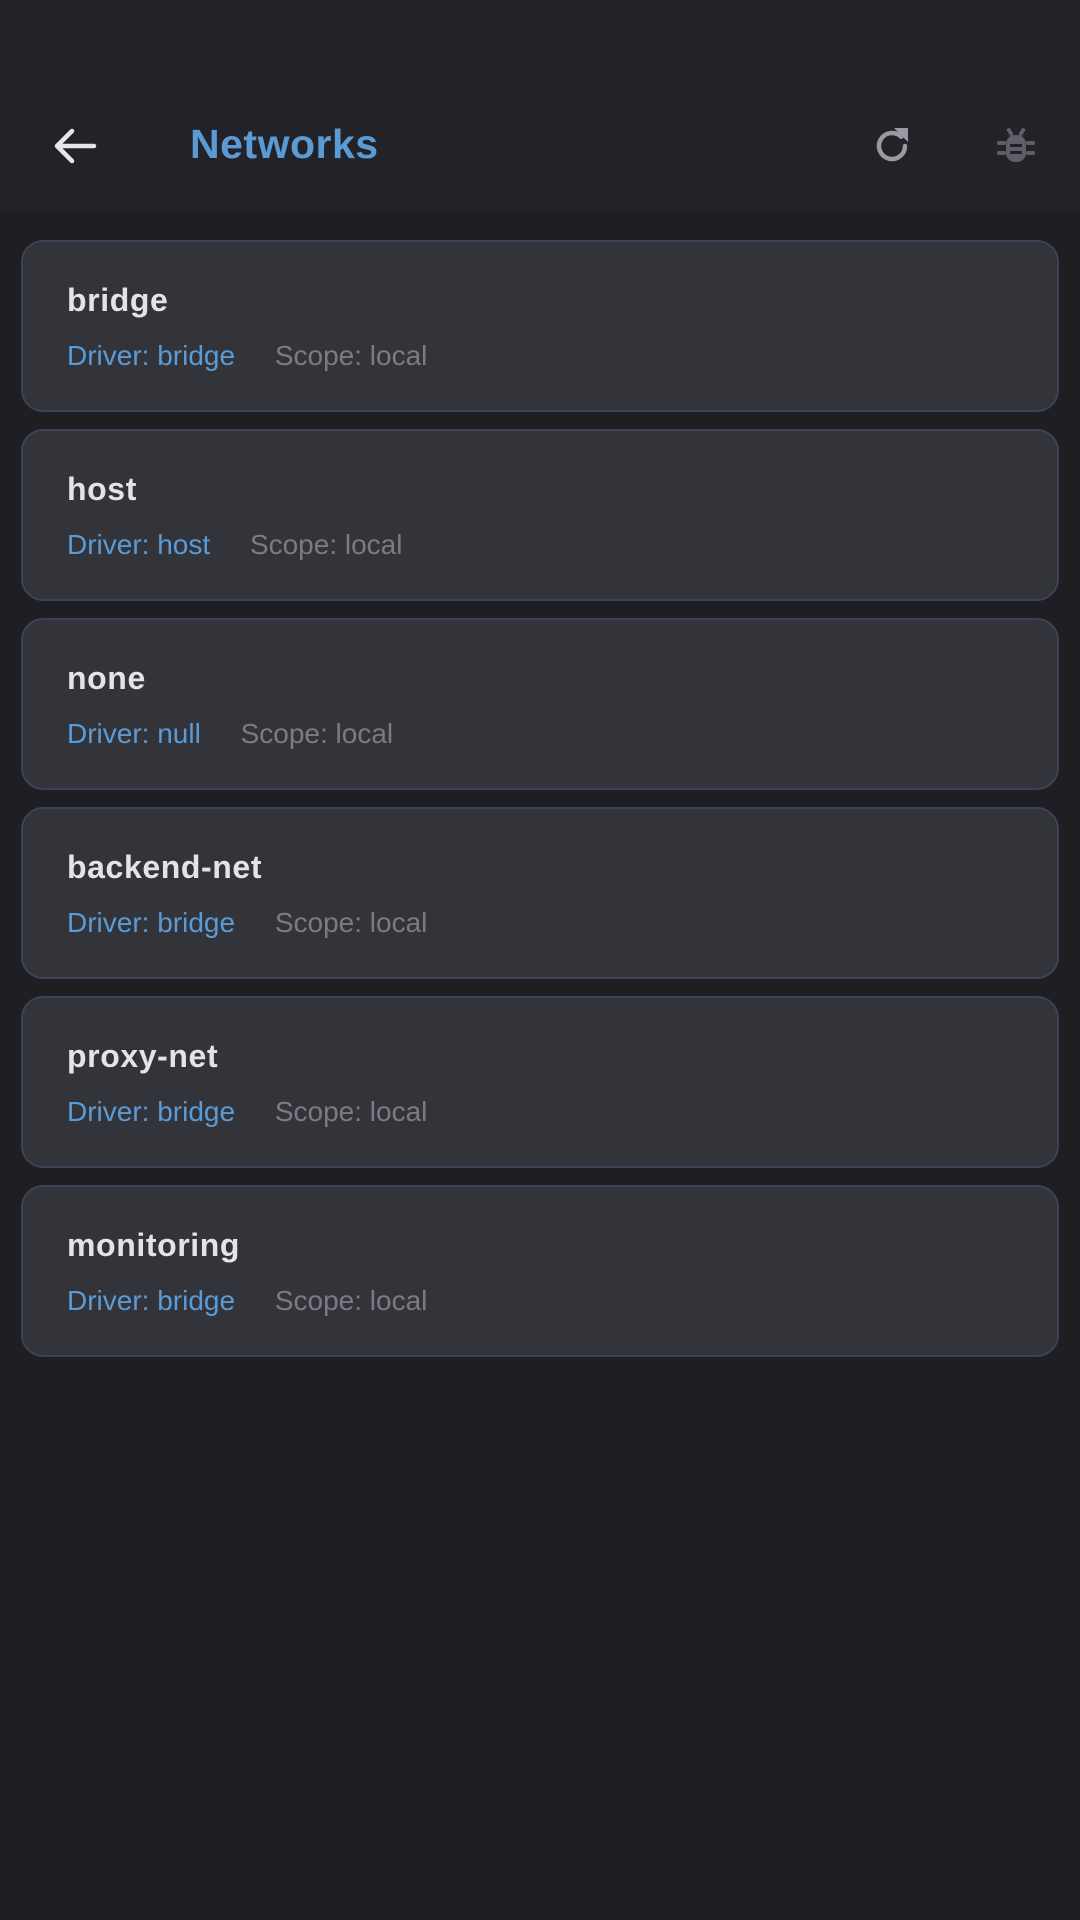 The height and width of the screenshot is (1920, 1080). What do you see at coordinates (540, 515) in the screenshot?
I see `network-card: host Driver: host Scope: local` at bounding box center [540, 515].